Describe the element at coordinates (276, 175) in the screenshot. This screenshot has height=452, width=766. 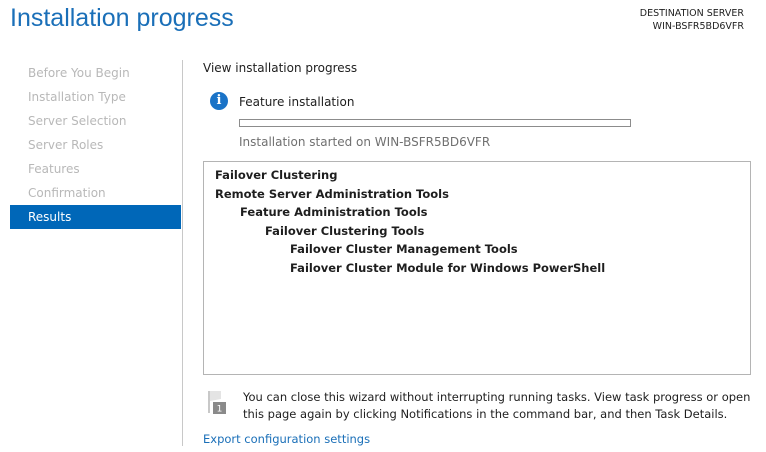
I see `result-item: Failover Clustering` at that location.